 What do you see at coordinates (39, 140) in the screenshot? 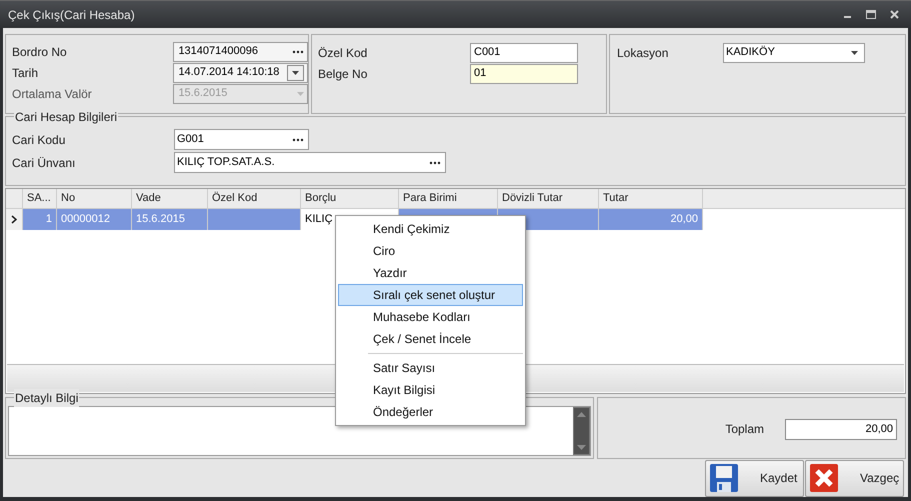
I see `field-label: Cari Kodu` at bounding box center [39, 140].